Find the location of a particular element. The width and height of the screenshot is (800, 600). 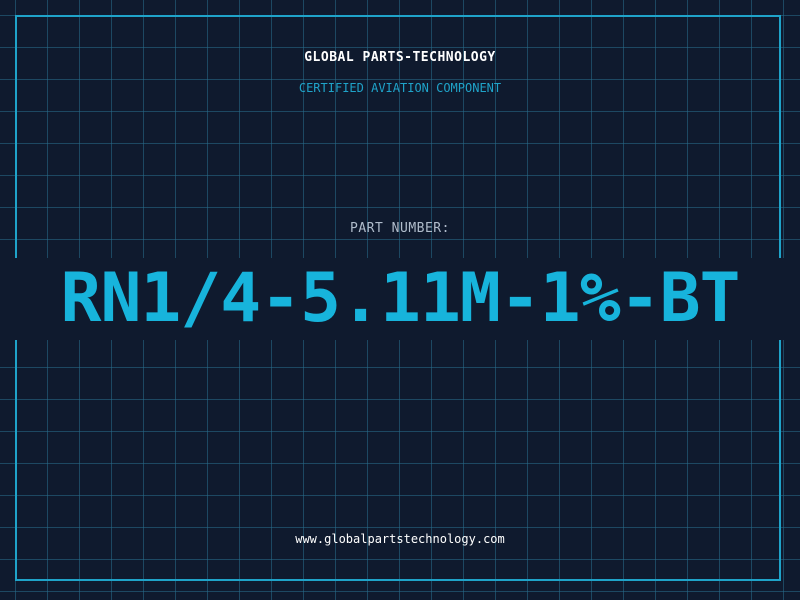

part-number-value: RN1/4-5.11M-1%-BT is located at coordinates (400, 298).